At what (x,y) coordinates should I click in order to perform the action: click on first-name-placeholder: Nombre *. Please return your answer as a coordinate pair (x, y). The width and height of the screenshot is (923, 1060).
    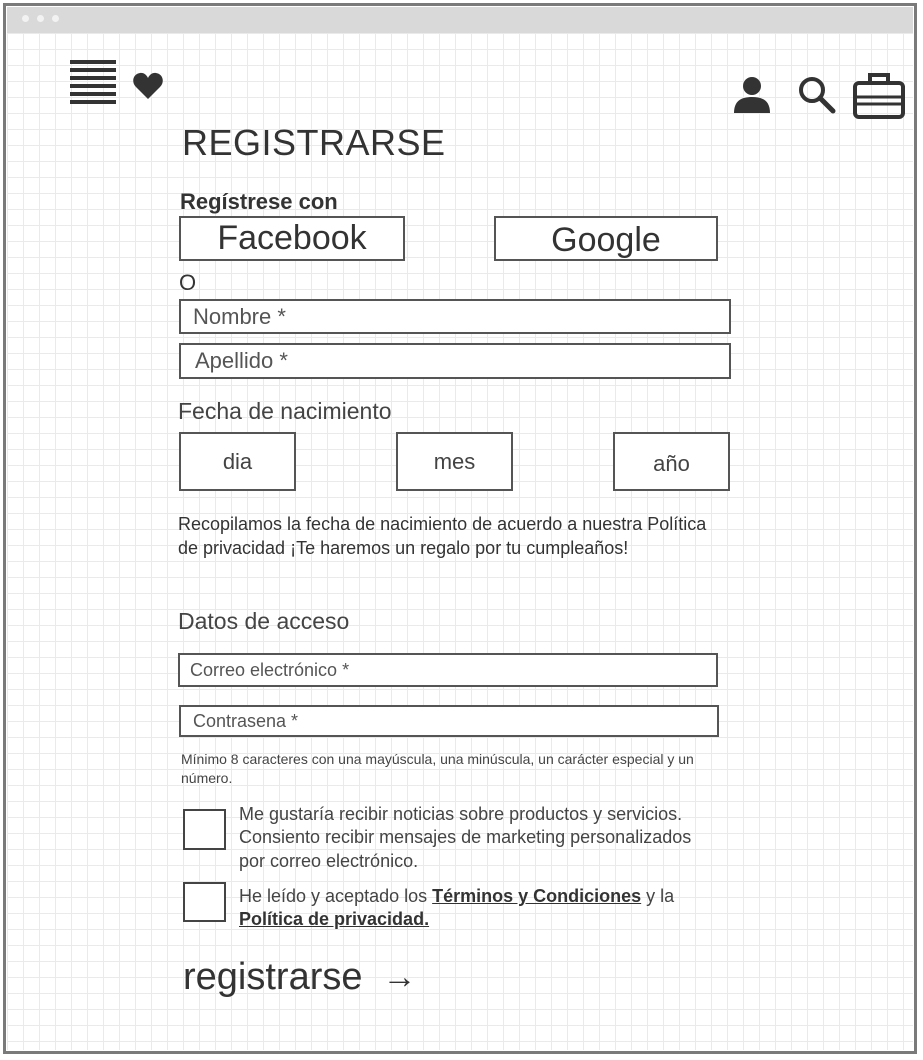
    Looking at the image, I should click on (239, 316).